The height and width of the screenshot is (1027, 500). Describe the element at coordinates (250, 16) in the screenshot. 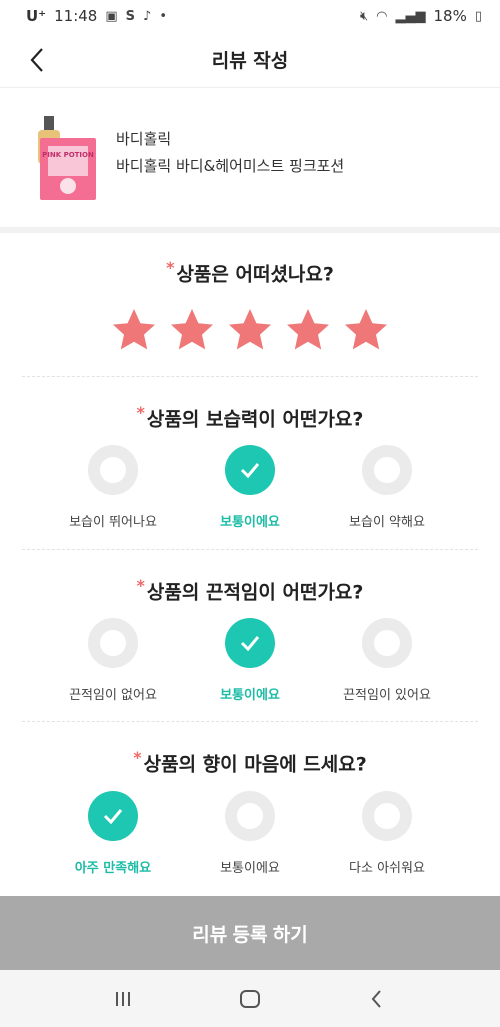

I see `status-bar: U⁺ 11:48 ▣ S ♪ • 🔇︎ ◠ ▂▄▆ 18% ▯` at that location.